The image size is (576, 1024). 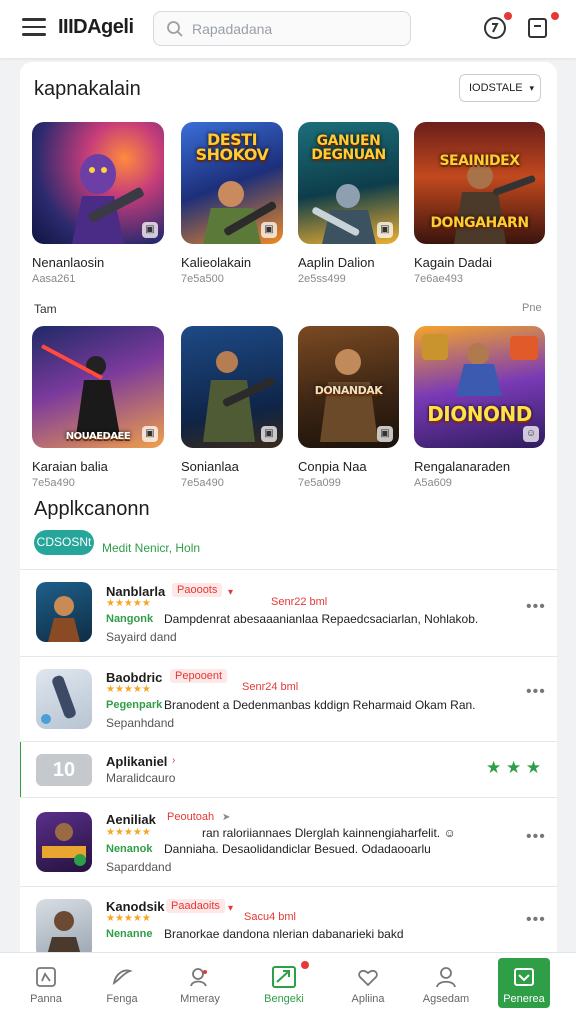 What do you see at coordinates (200, 999) in the screenshot?
I see `nav-label: Mmeray` at bounding box center [200, 999].